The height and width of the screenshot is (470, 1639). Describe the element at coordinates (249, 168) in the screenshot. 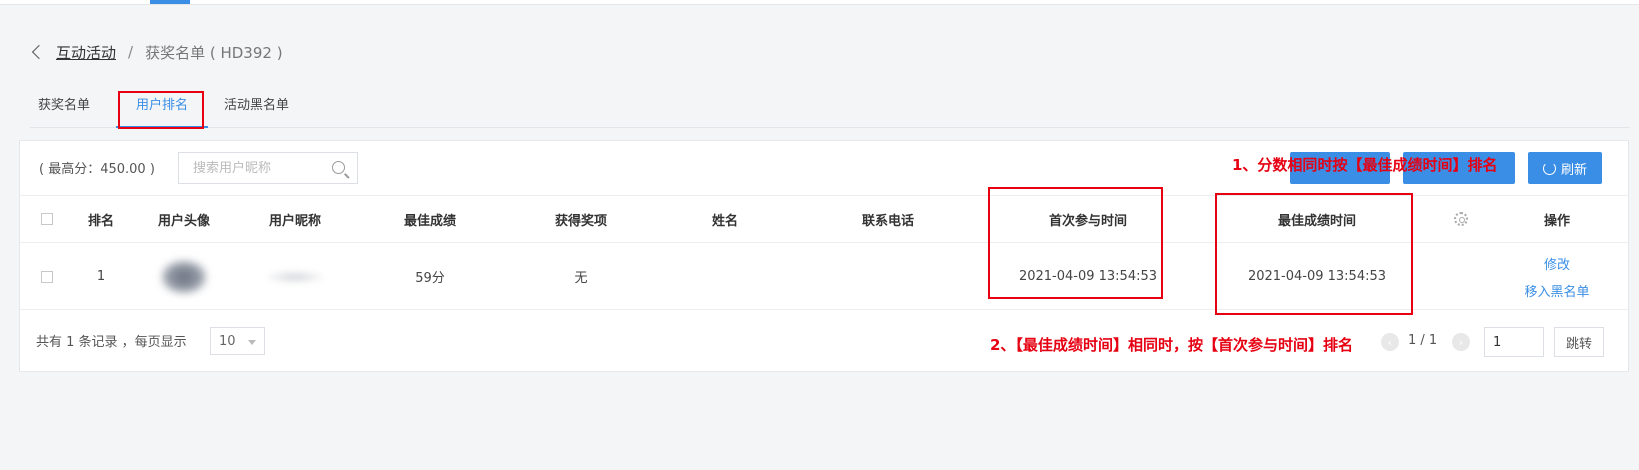

I see `nickname-search-input` at that location.